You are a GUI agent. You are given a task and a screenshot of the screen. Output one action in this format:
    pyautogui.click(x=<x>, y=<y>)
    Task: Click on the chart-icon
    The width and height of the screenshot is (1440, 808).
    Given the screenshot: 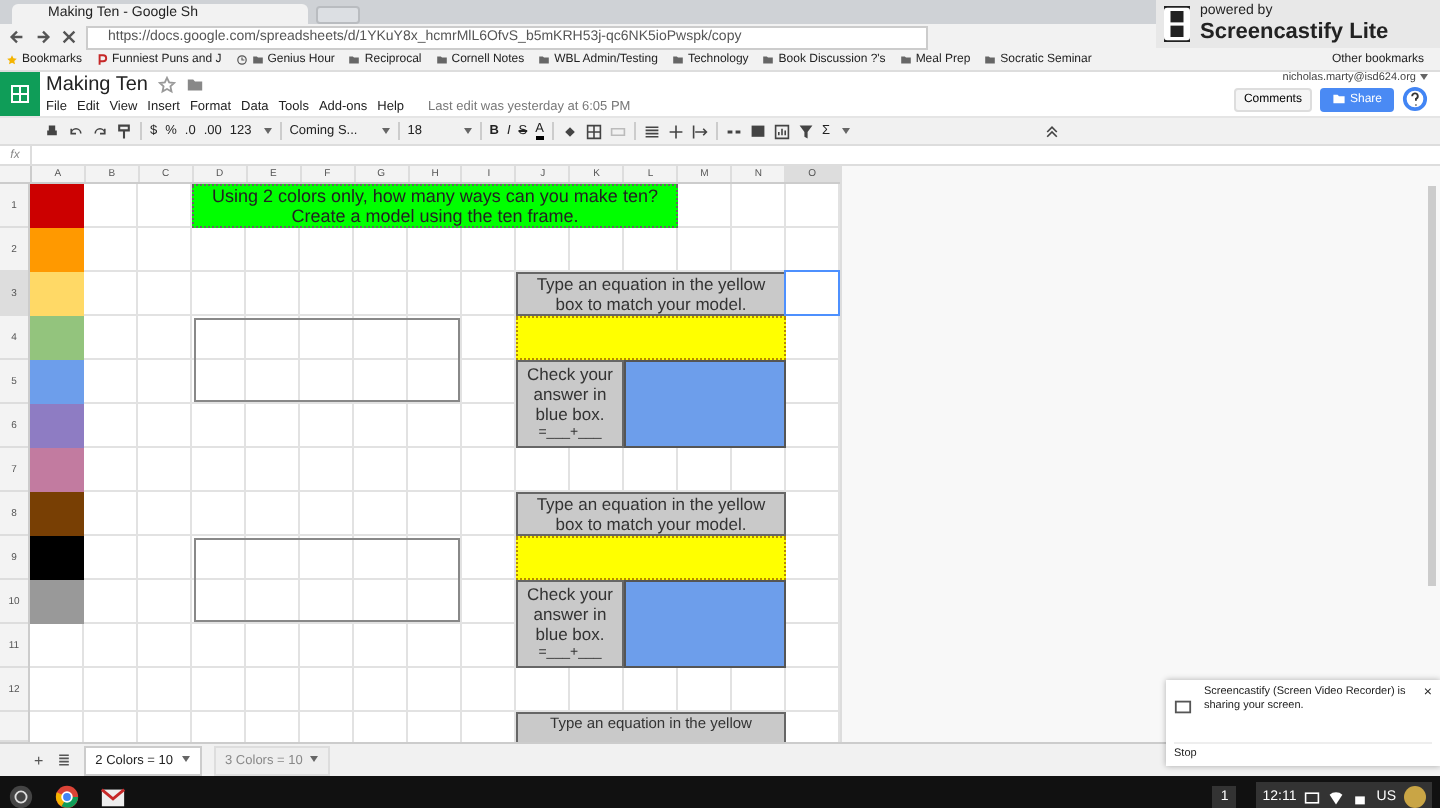 What is the action you would take?
    pyautogui.click(x=781, y=131)
    